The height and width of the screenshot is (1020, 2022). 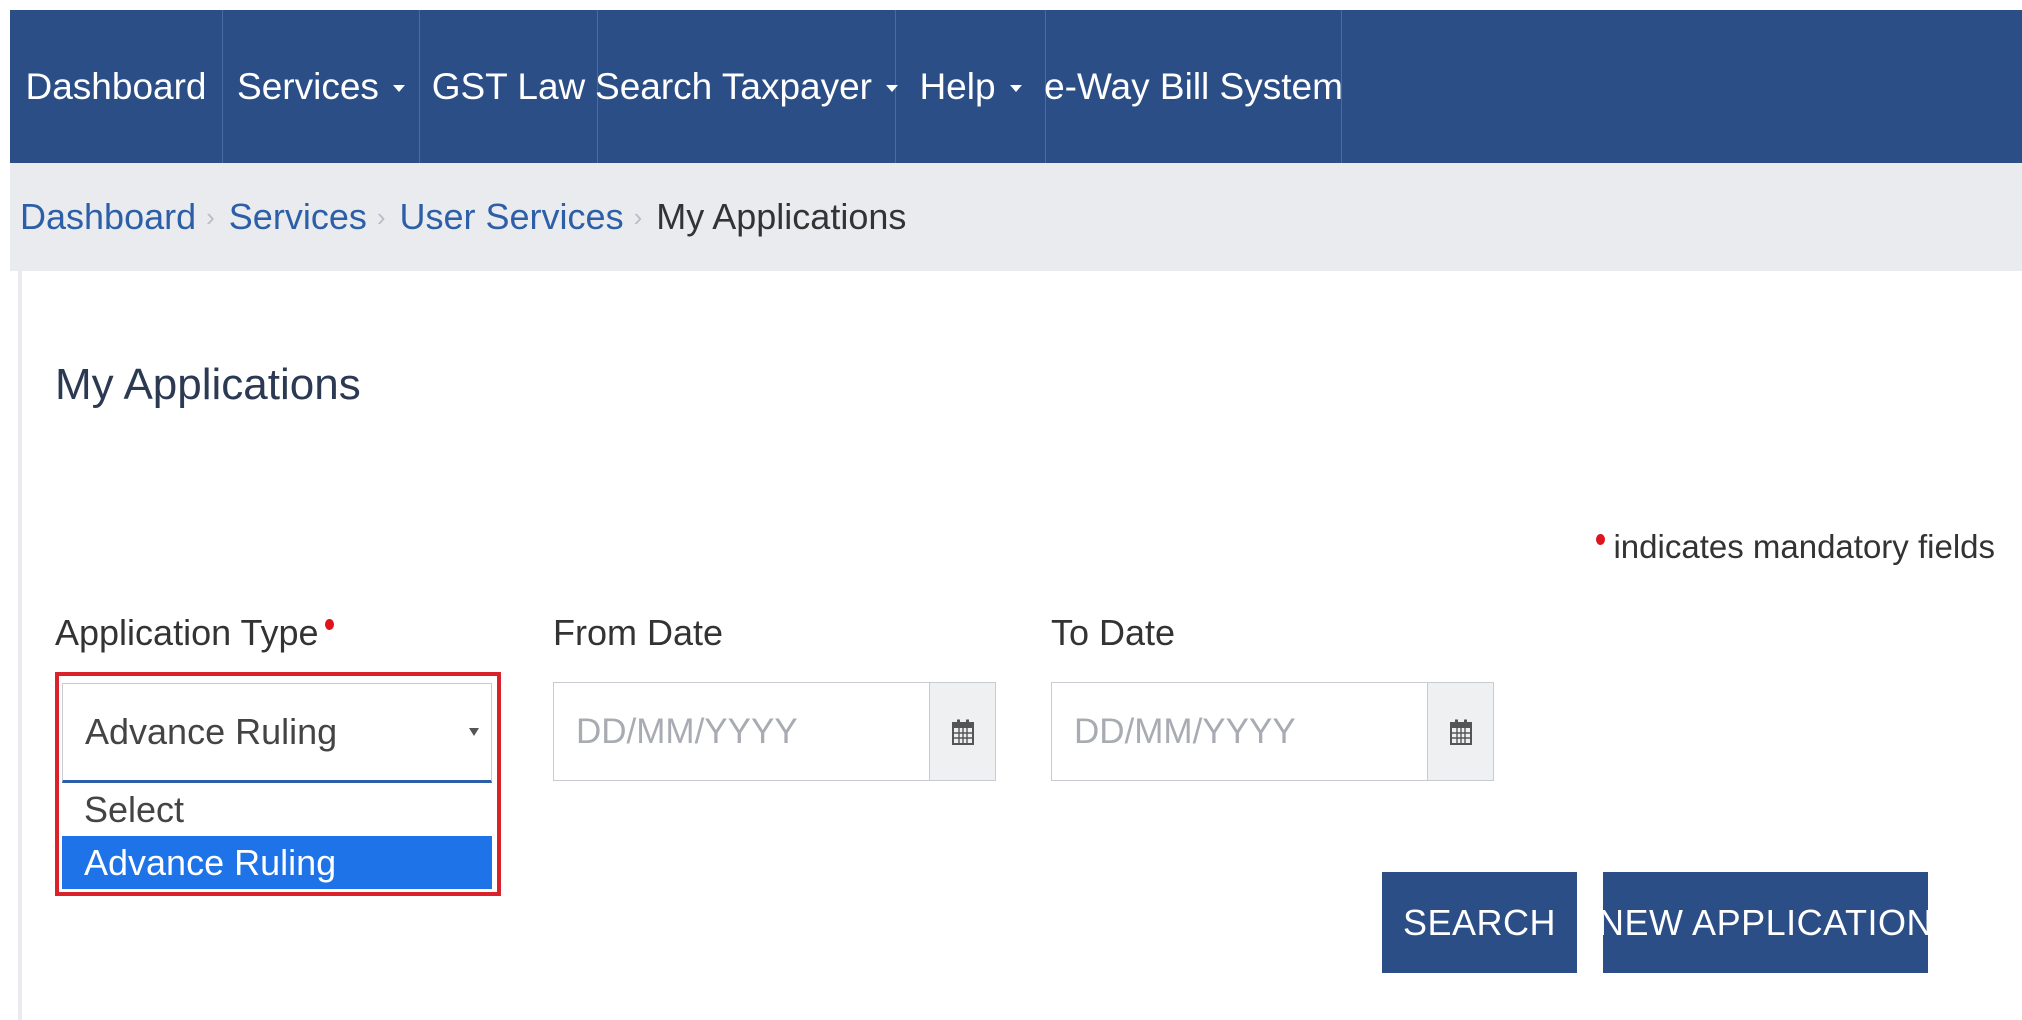 What do you see at coordinates (208, 384) in the screenshot?
I see `page-title: My Applications` at bounding box center [208, 384].